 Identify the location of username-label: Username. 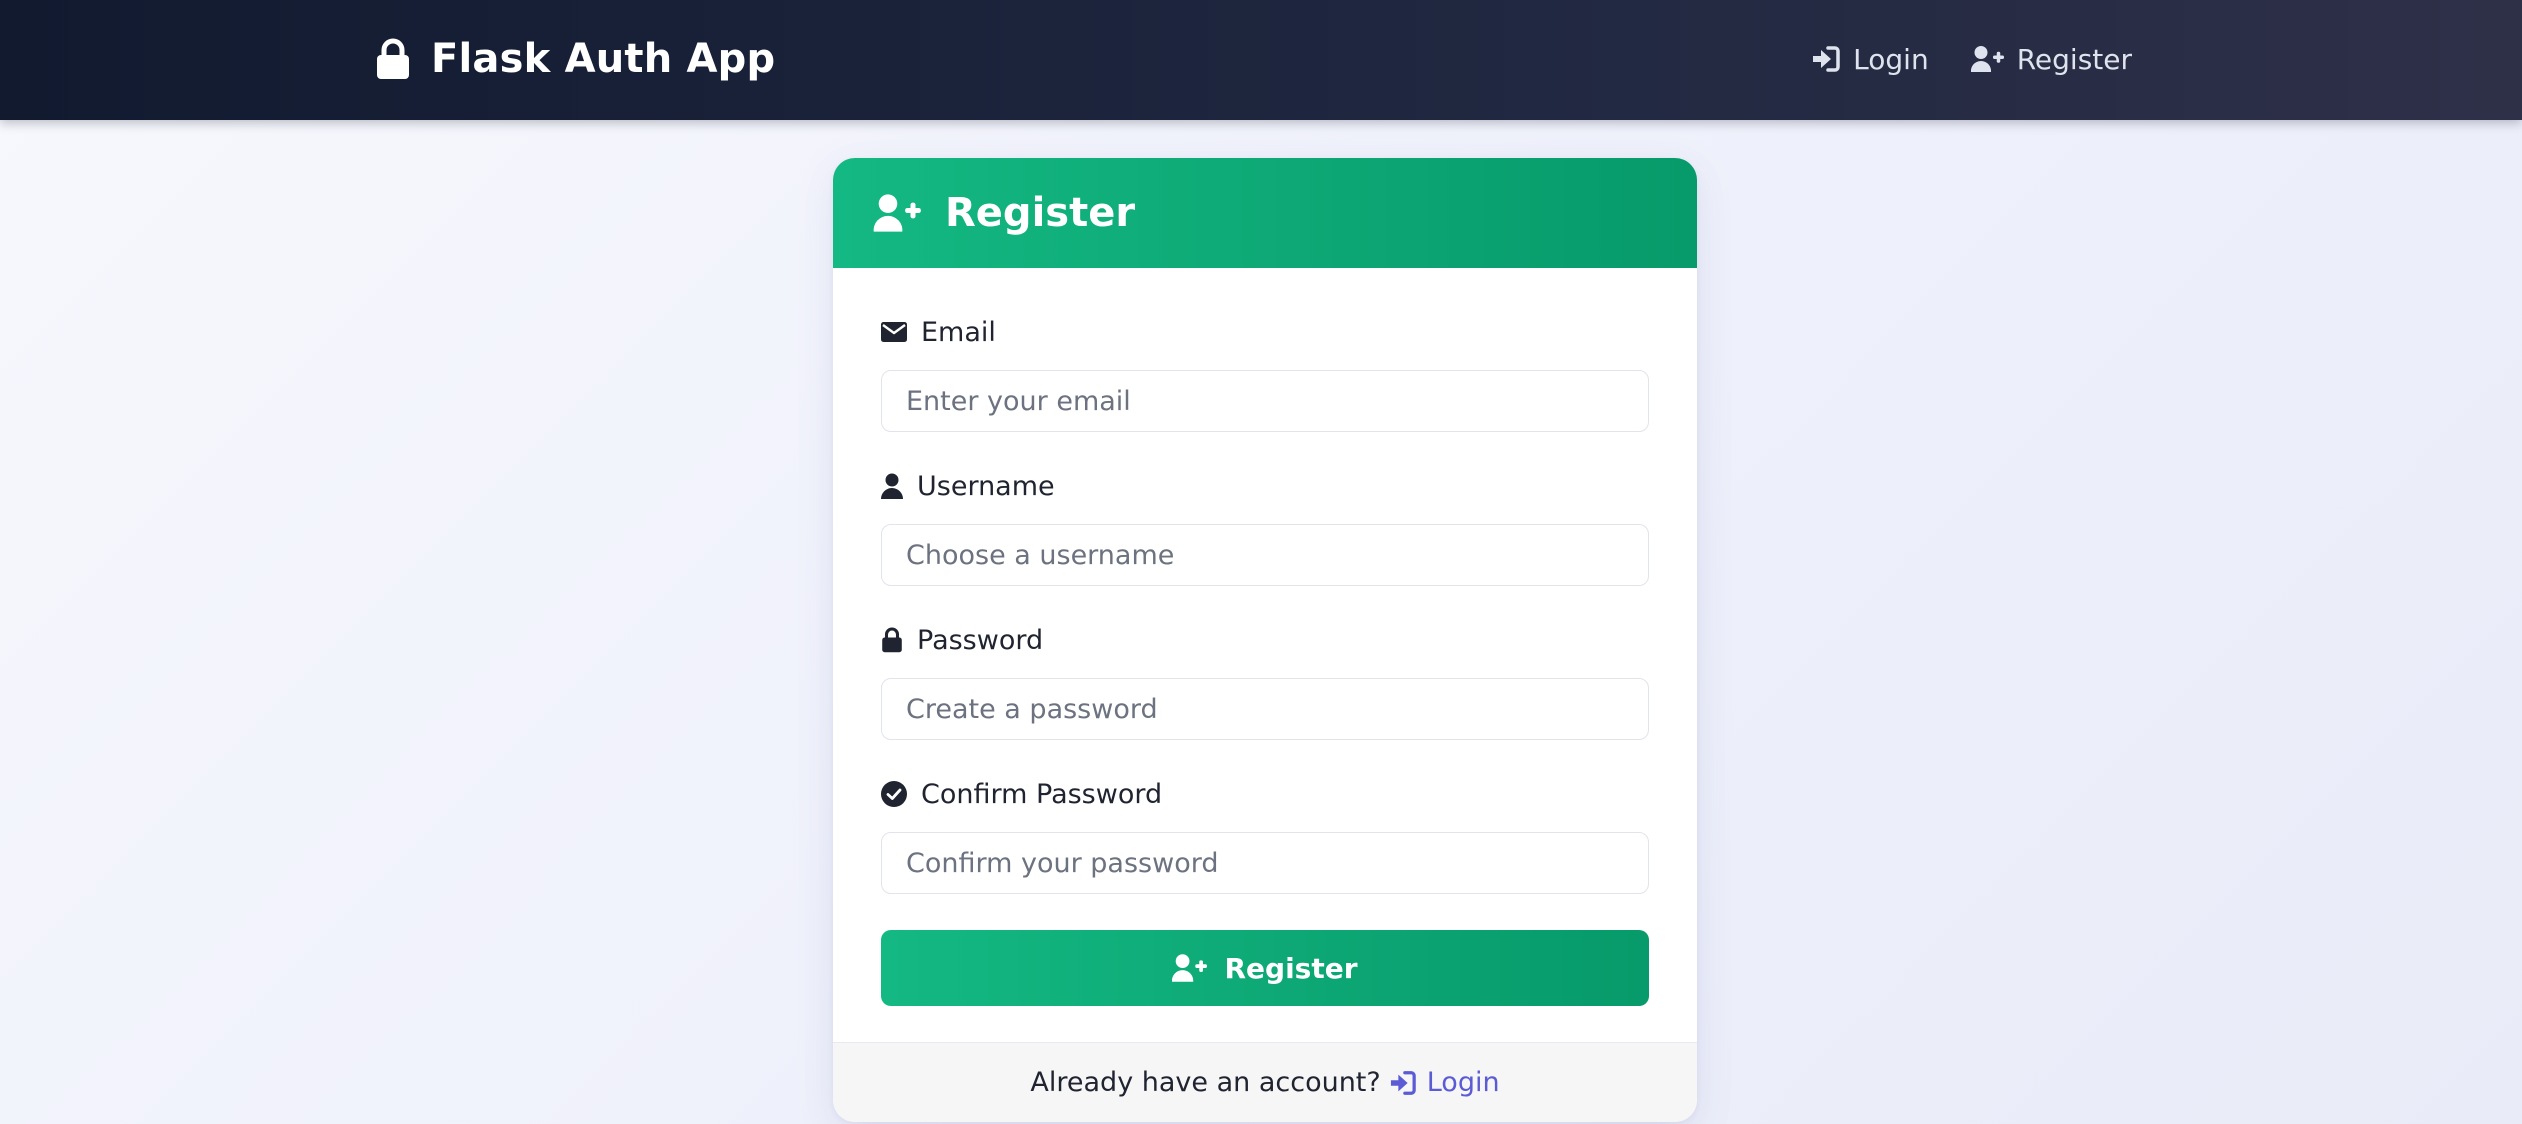
(1265, 486).